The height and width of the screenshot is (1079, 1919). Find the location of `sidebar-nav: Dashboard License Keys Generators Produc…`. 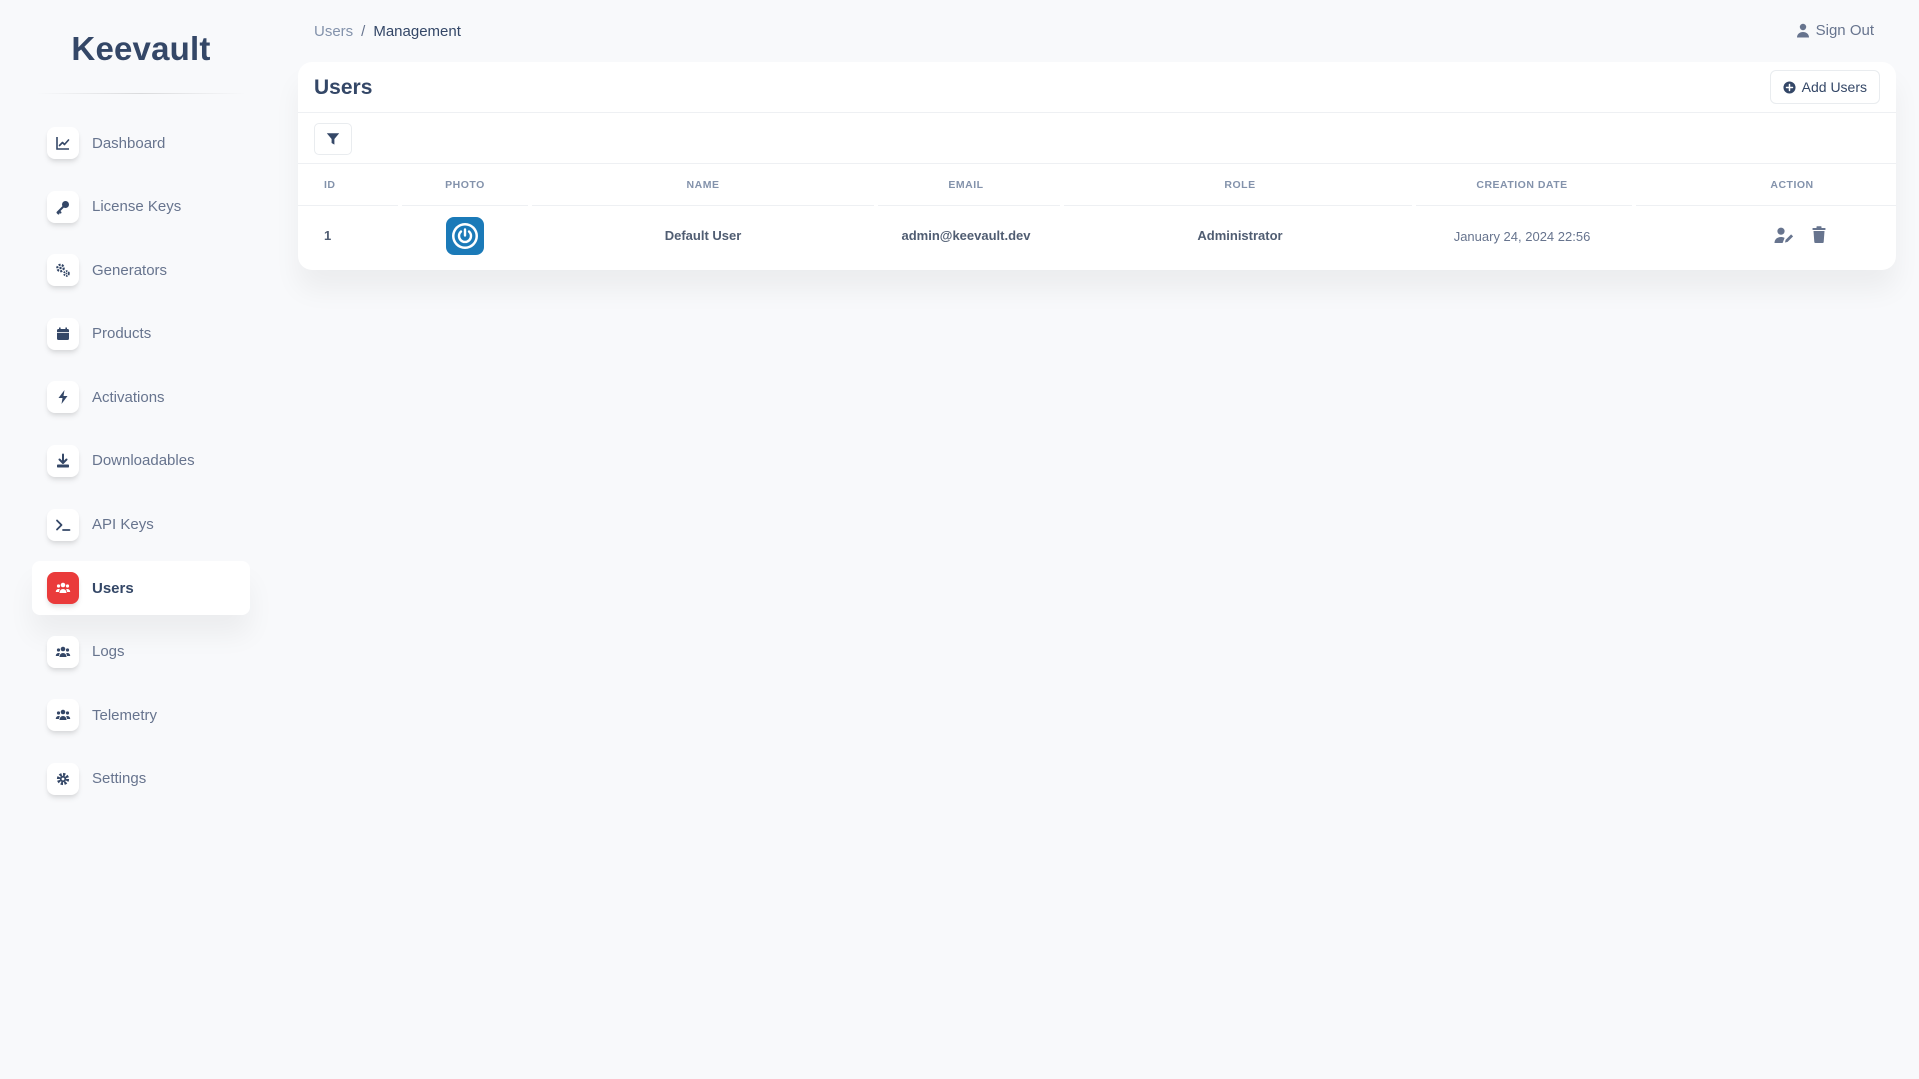

sidebar-nav: Dashboard License Keys Generators Produc… is located at coordinates (141, 466).